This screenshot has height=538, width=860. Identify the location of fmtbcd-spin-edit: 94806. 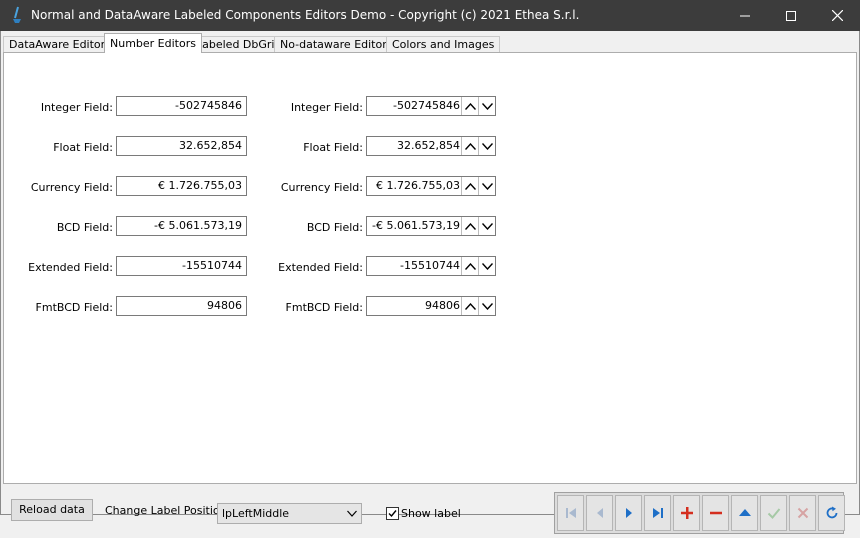
(431, 306).